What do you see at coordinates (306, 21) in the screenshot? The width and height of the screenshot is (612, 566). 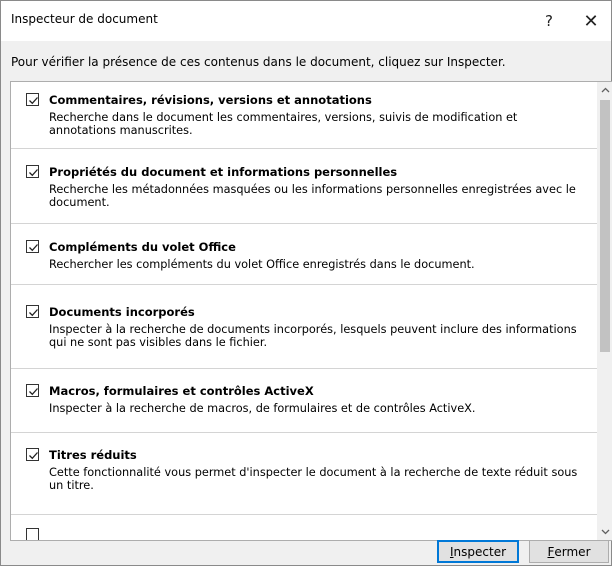 I see `title-bar: Inspecteur de document ? ✕` at bounding box center [306, 21].